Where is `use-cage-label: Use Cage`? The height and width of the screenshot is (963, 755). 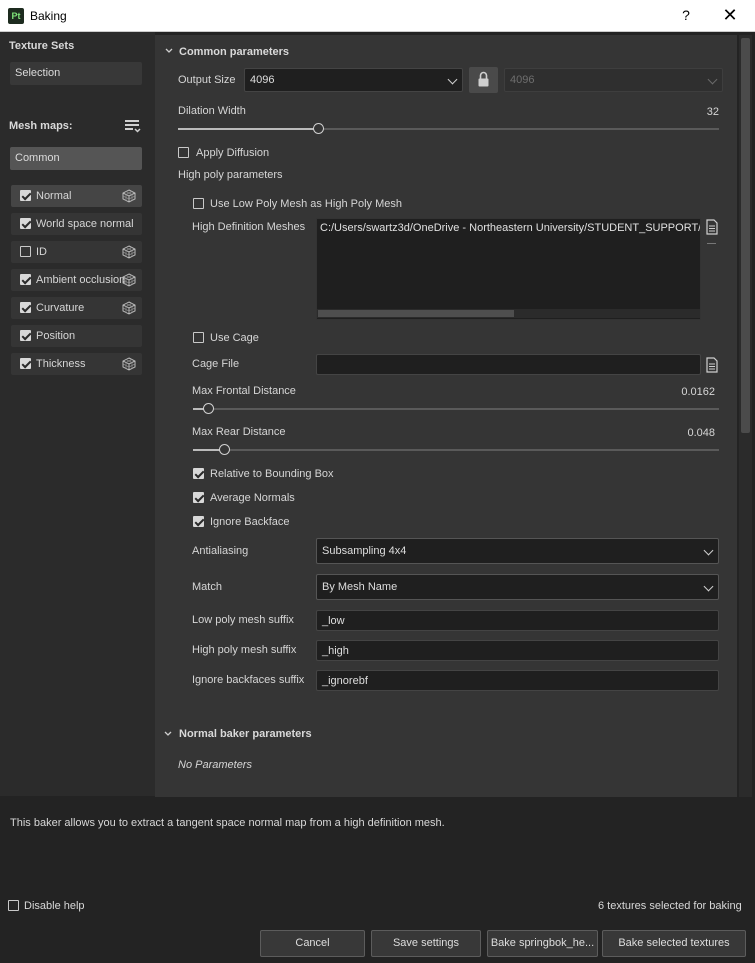 use-cage-label: Use Cage is located at coordinates (234, 338).